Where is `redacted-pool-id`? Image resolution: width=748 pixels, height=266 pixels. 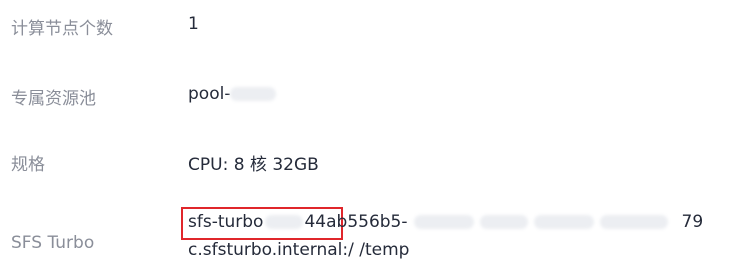 redacted-pool-id is located at coordinates (253, 94).